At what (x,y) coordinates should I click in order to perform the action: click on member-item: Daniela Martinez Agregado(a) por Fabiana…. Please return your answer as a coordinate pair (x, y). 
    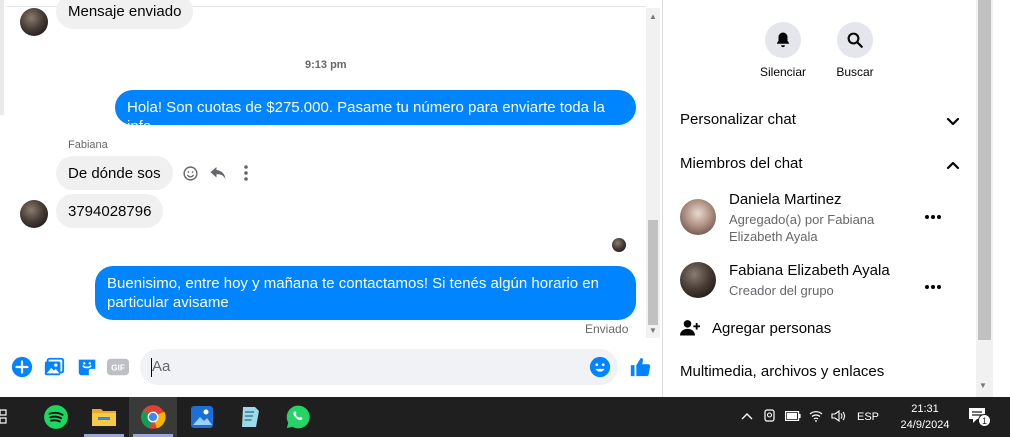
    Looking at the image, I should click on (820, 218).